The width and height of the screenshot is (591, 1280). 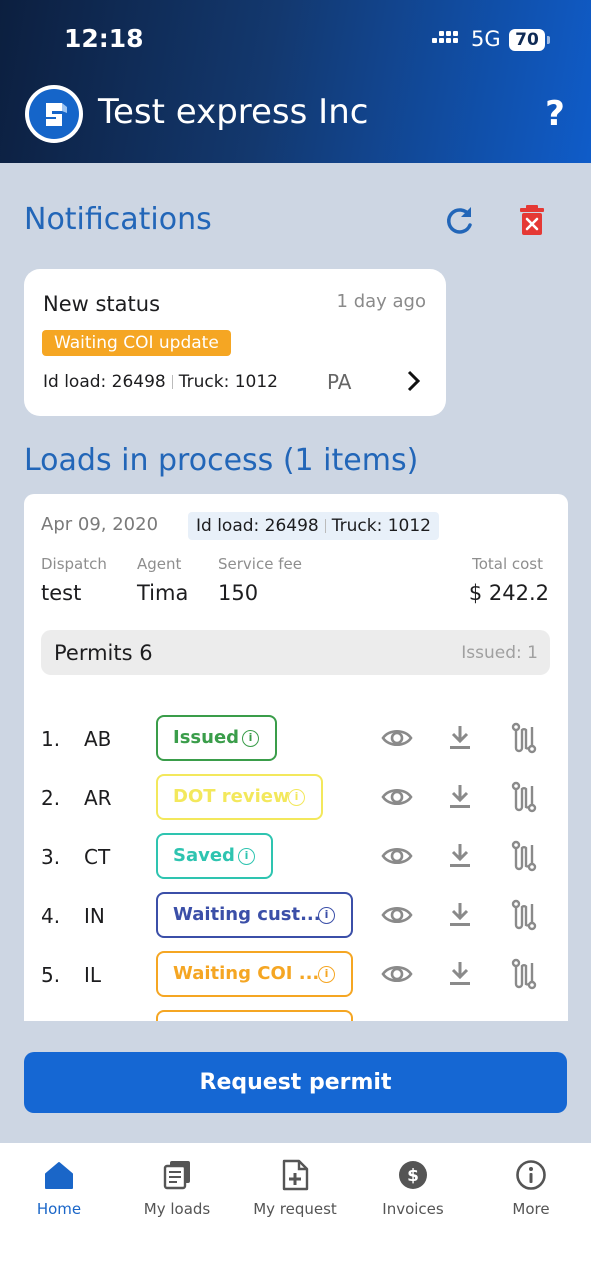 I want to click on dispatch-label: Dispatch, so click(x=74, y=564).